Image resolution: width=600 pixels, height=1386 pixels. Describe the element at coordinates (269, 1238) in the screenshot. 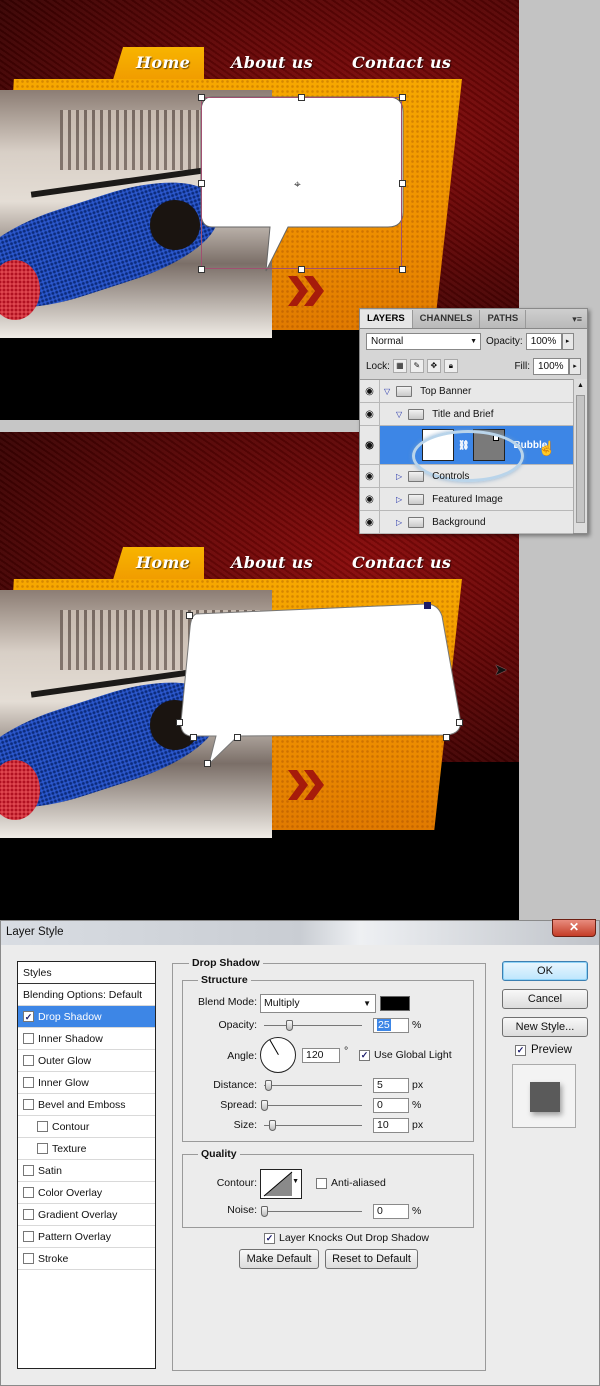

I see `knocks-out-checkbox` at that location.